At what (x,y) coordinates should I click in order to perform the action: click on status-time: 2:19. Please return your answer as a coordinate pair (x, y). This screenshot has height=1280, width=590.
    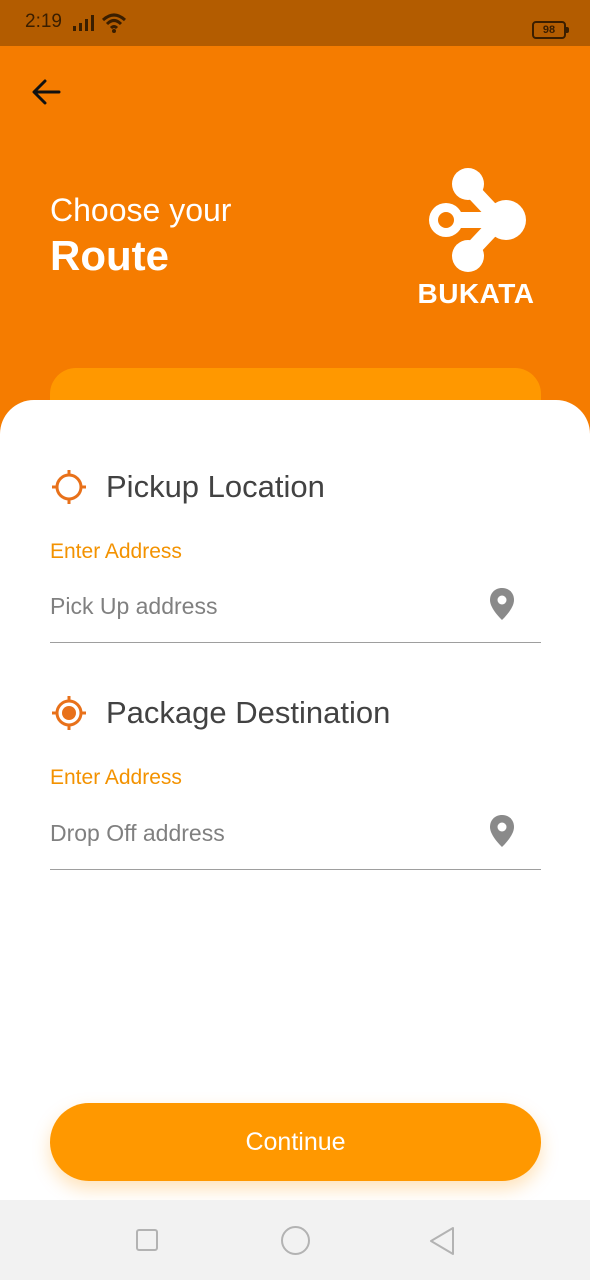
    Looking at the image, I should click on (43, 21).